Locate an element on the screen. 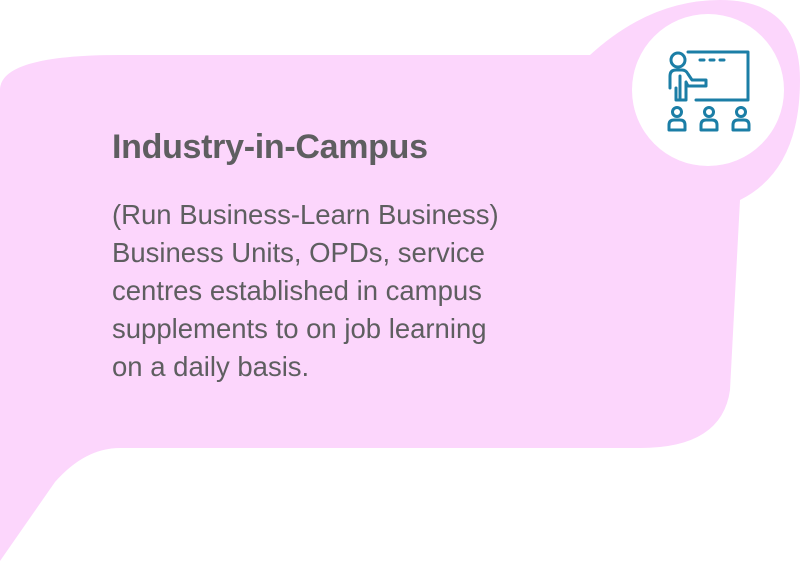  presentation-icon is located at coordinates (709, 91).